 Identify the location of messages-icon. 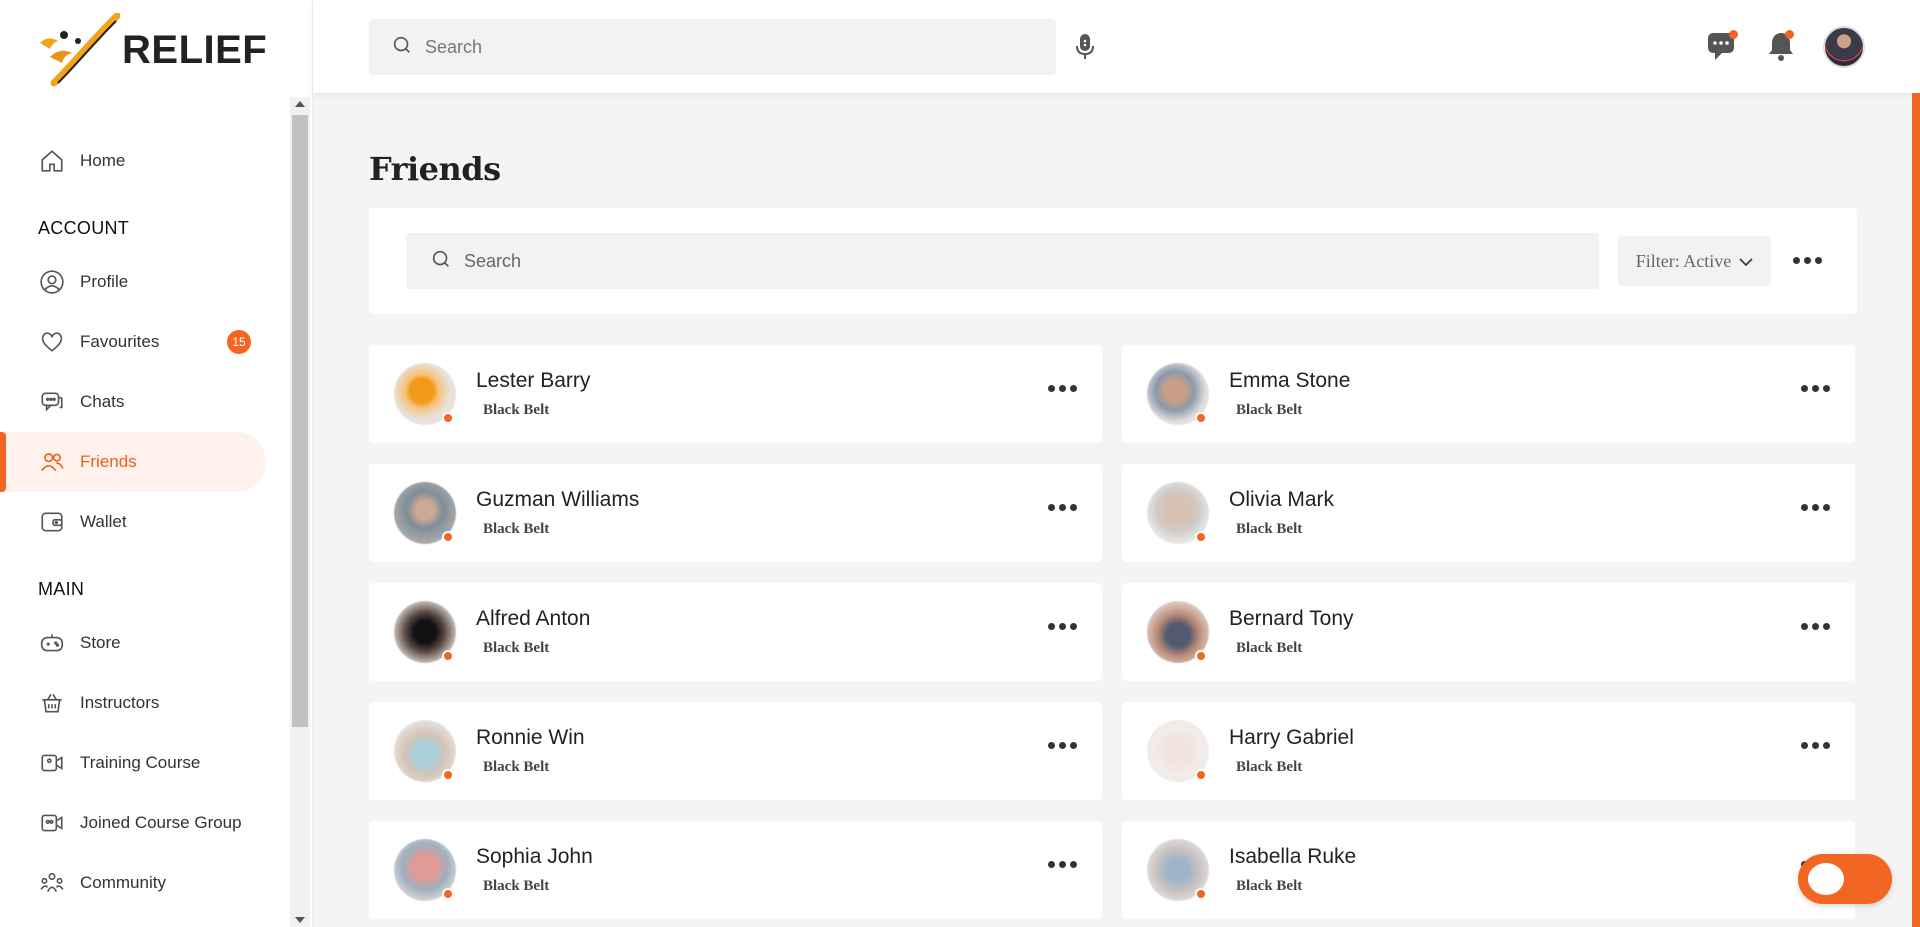
(1722, 48).